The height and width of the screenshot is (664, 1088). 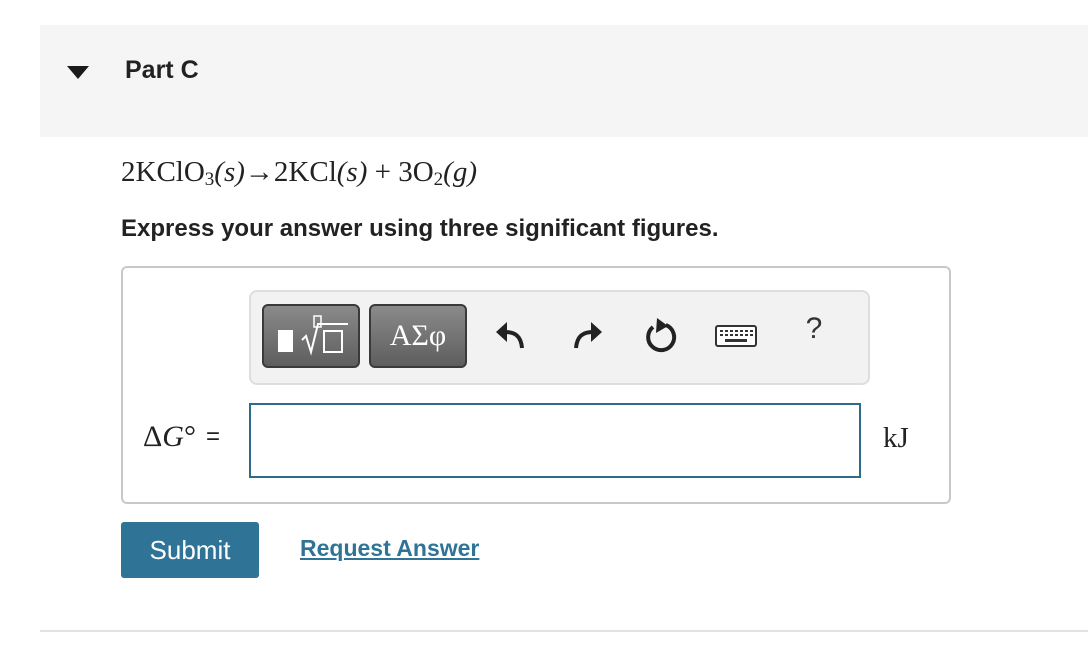 What do you see at coordinates (212, 436) in the screenshot?
I see `equals-sign: =` at bounding box center [212, 436].